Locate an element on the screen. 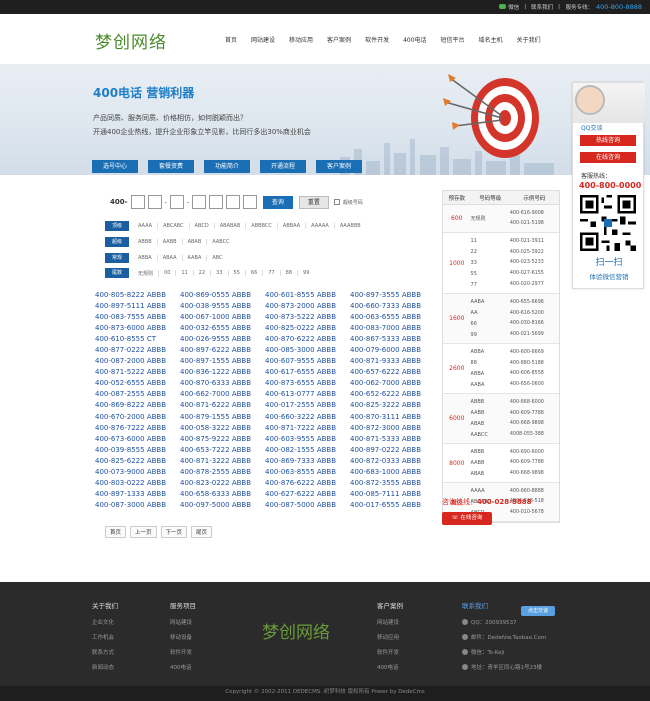 The height and width of the screenshot is (701, 650). phone-number-link: 400-601-8555 ABBB is located at coordinates (307, 295).